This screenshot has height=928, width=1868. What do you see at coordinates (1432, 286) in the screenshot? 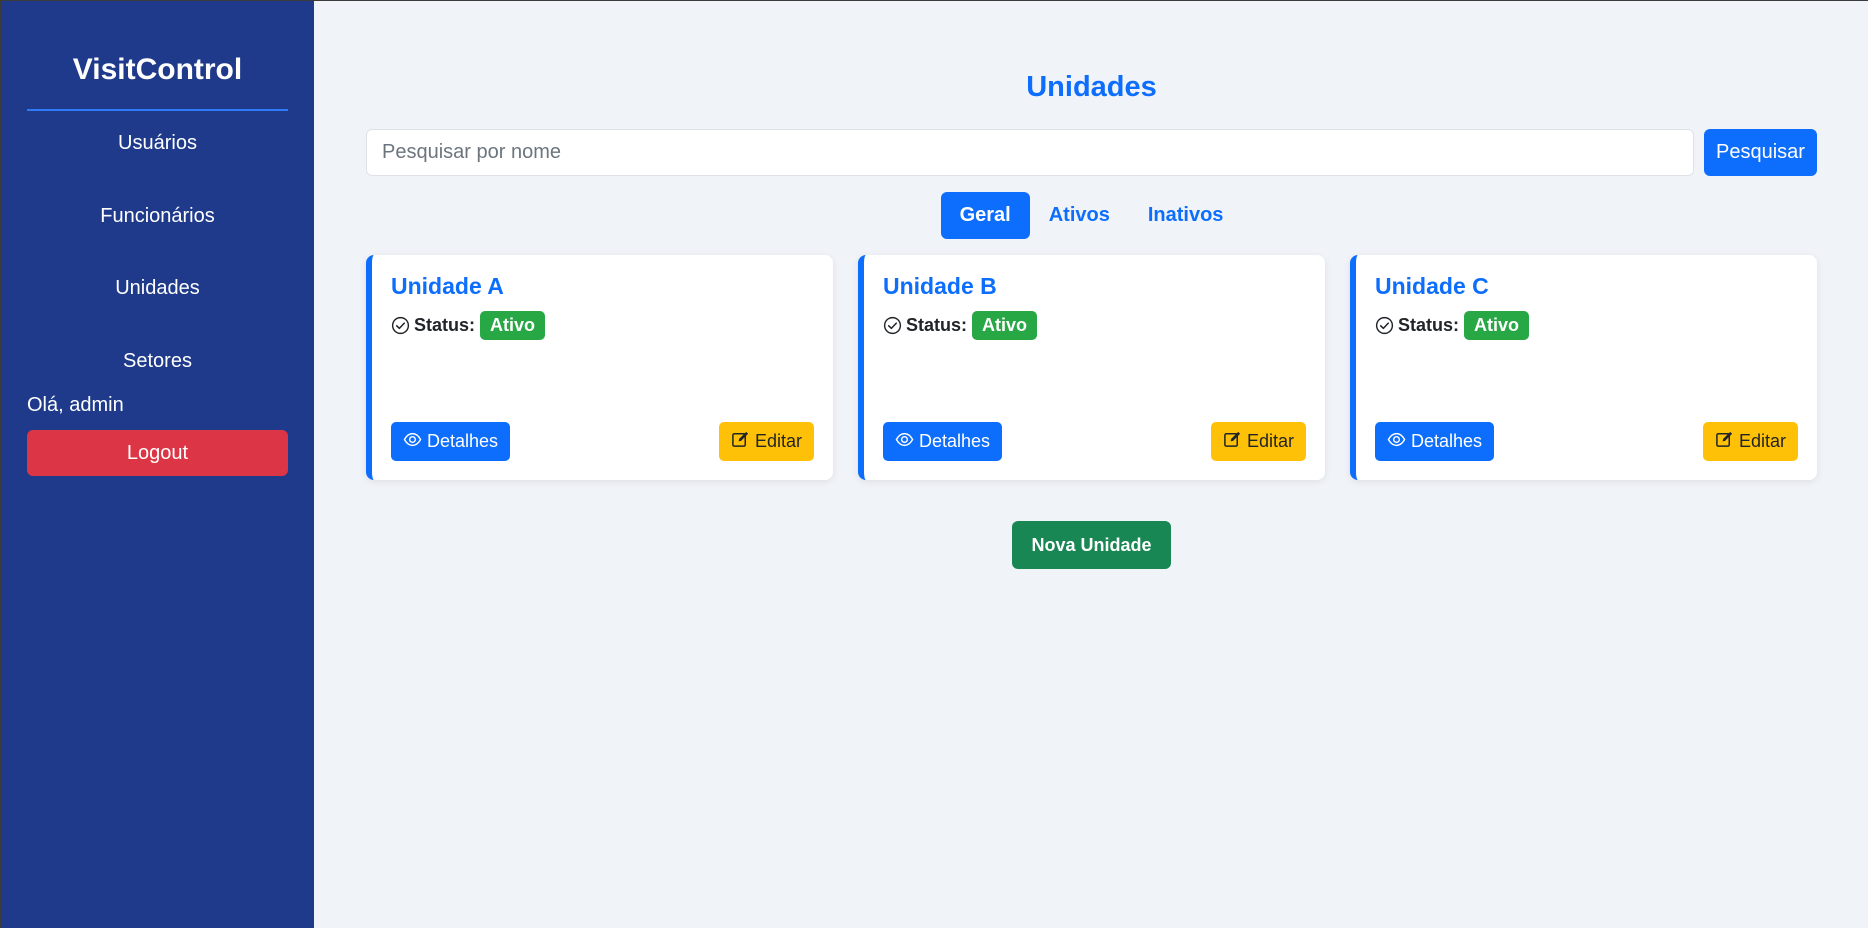
I see `unit-card-title: Unidade C` at bounding box center [1432, 286].